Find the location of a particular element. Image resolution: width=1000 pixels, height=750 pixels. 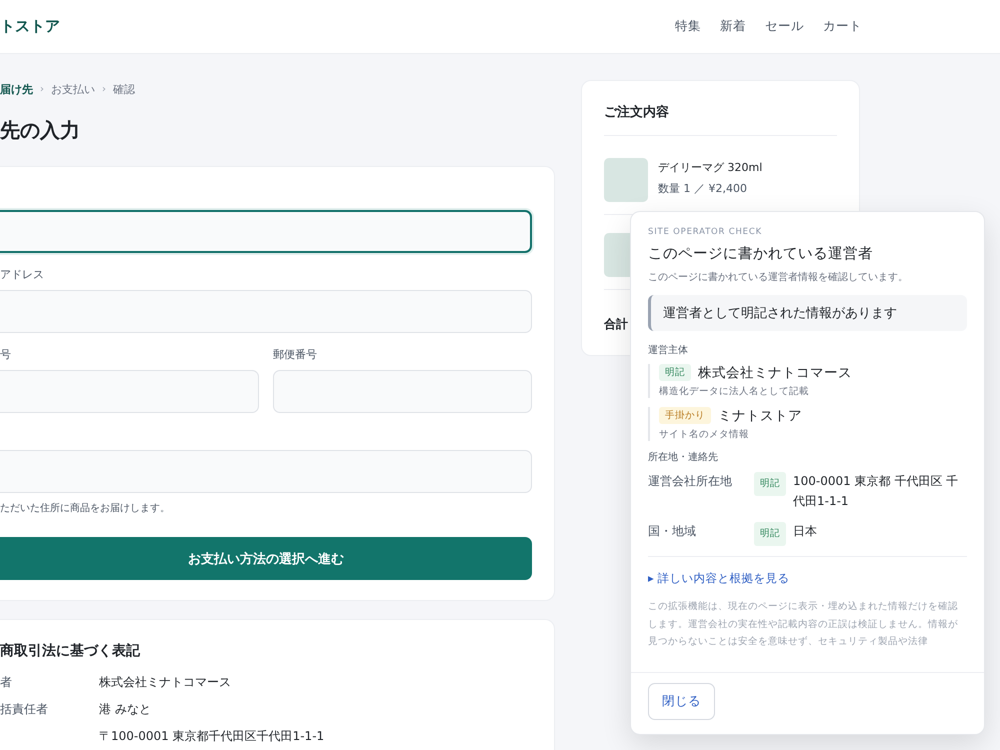

result-callout: 運営者として明記された情報があります is located at coordinates (807, 313).